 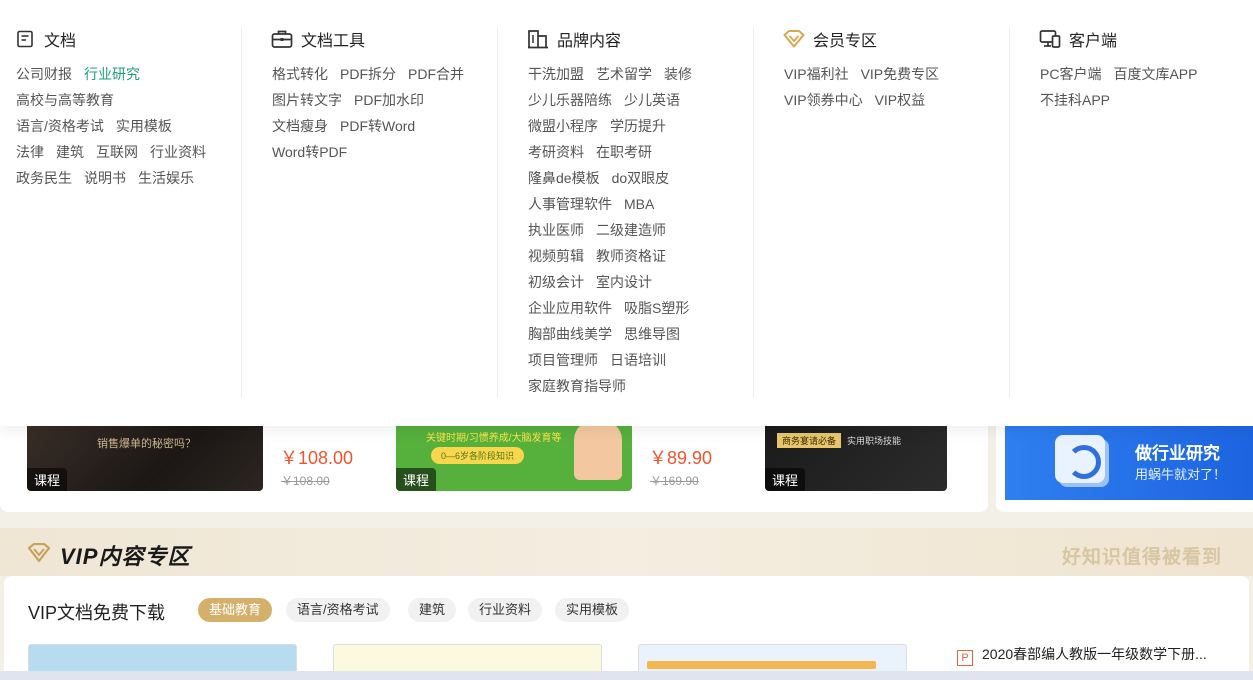 I want to click on menu-row: 初级会计 室内设计, so click(x=590, y=282).